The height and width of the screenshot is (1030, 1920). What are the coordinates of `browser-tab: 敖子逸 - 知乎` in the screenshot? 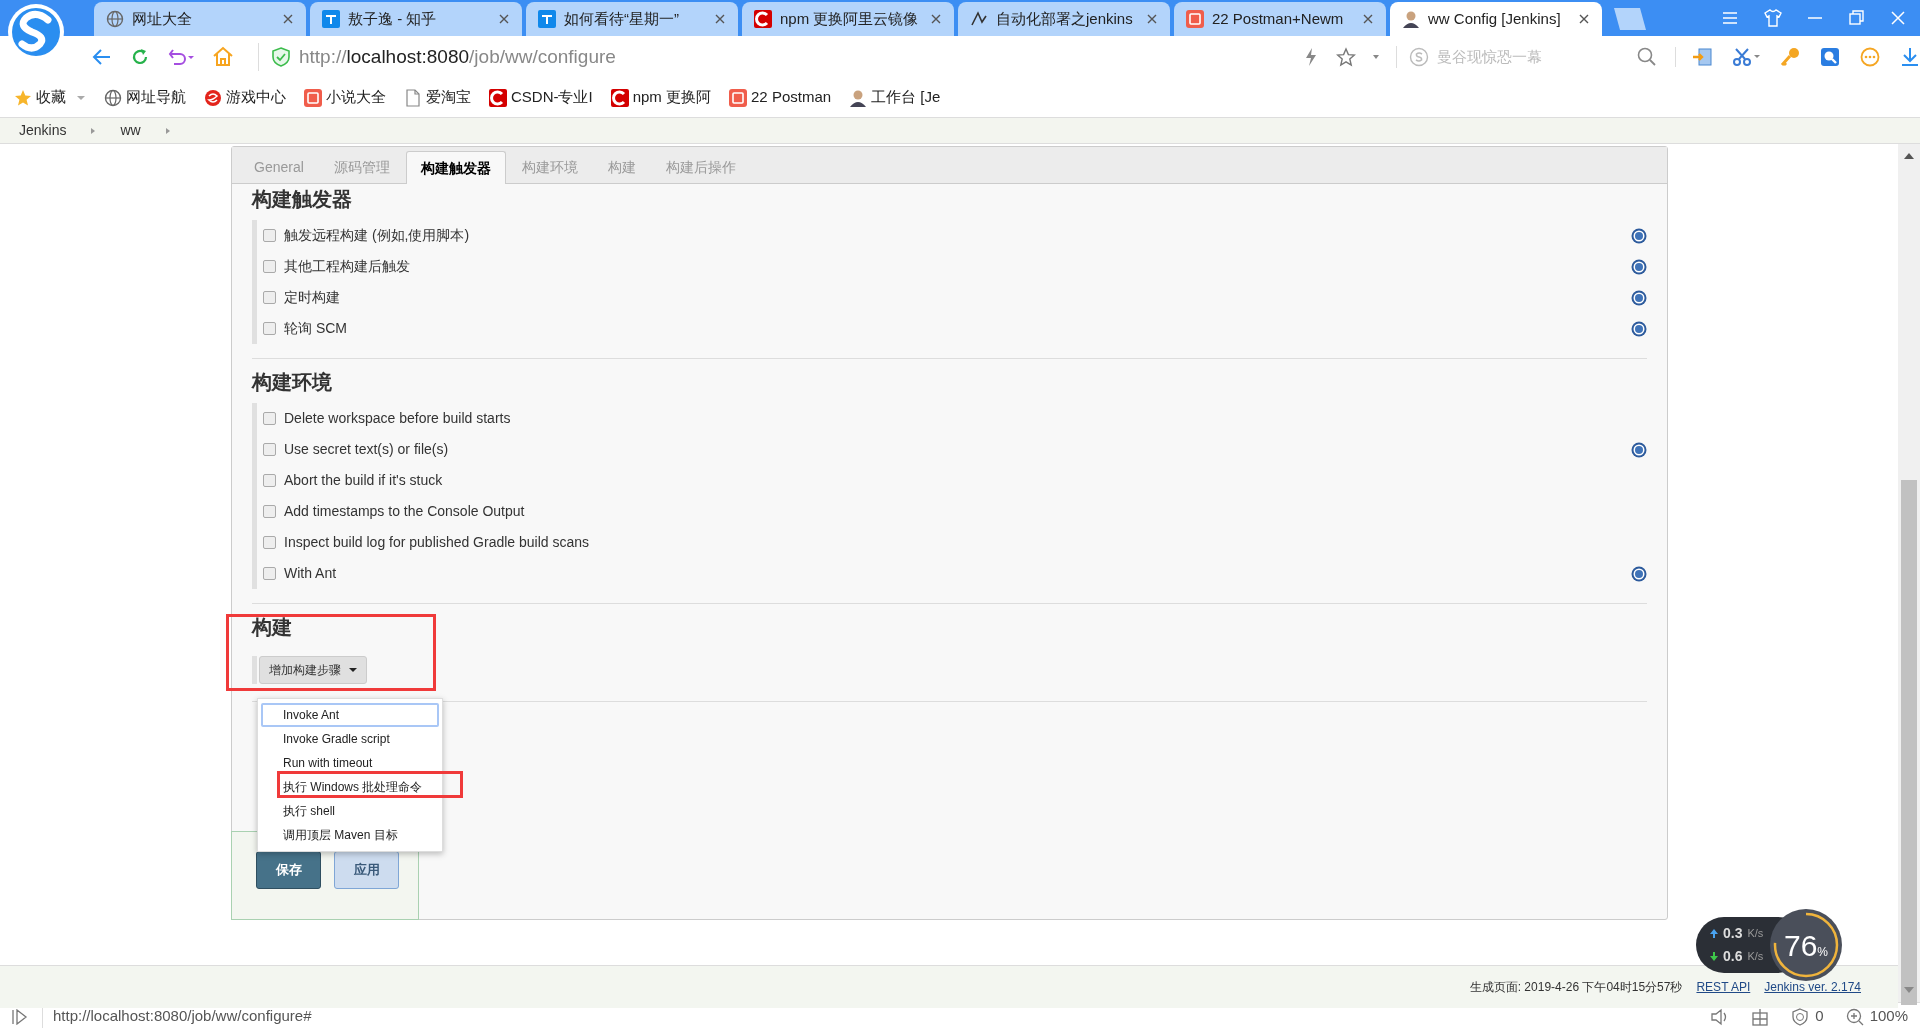 It's located at (416, 19).